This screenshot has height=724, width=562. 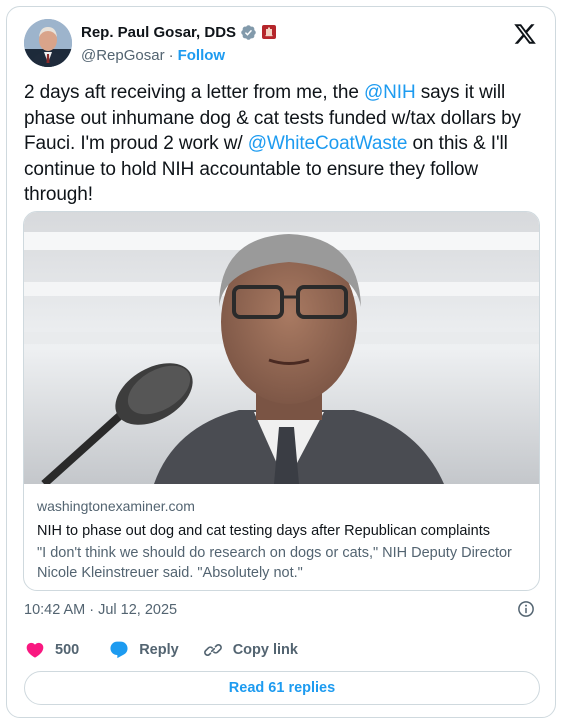 What do you see at coordinates (525, 34) in the screenshot?
I see `x-logo-icon` at bounding box center [525, 34].